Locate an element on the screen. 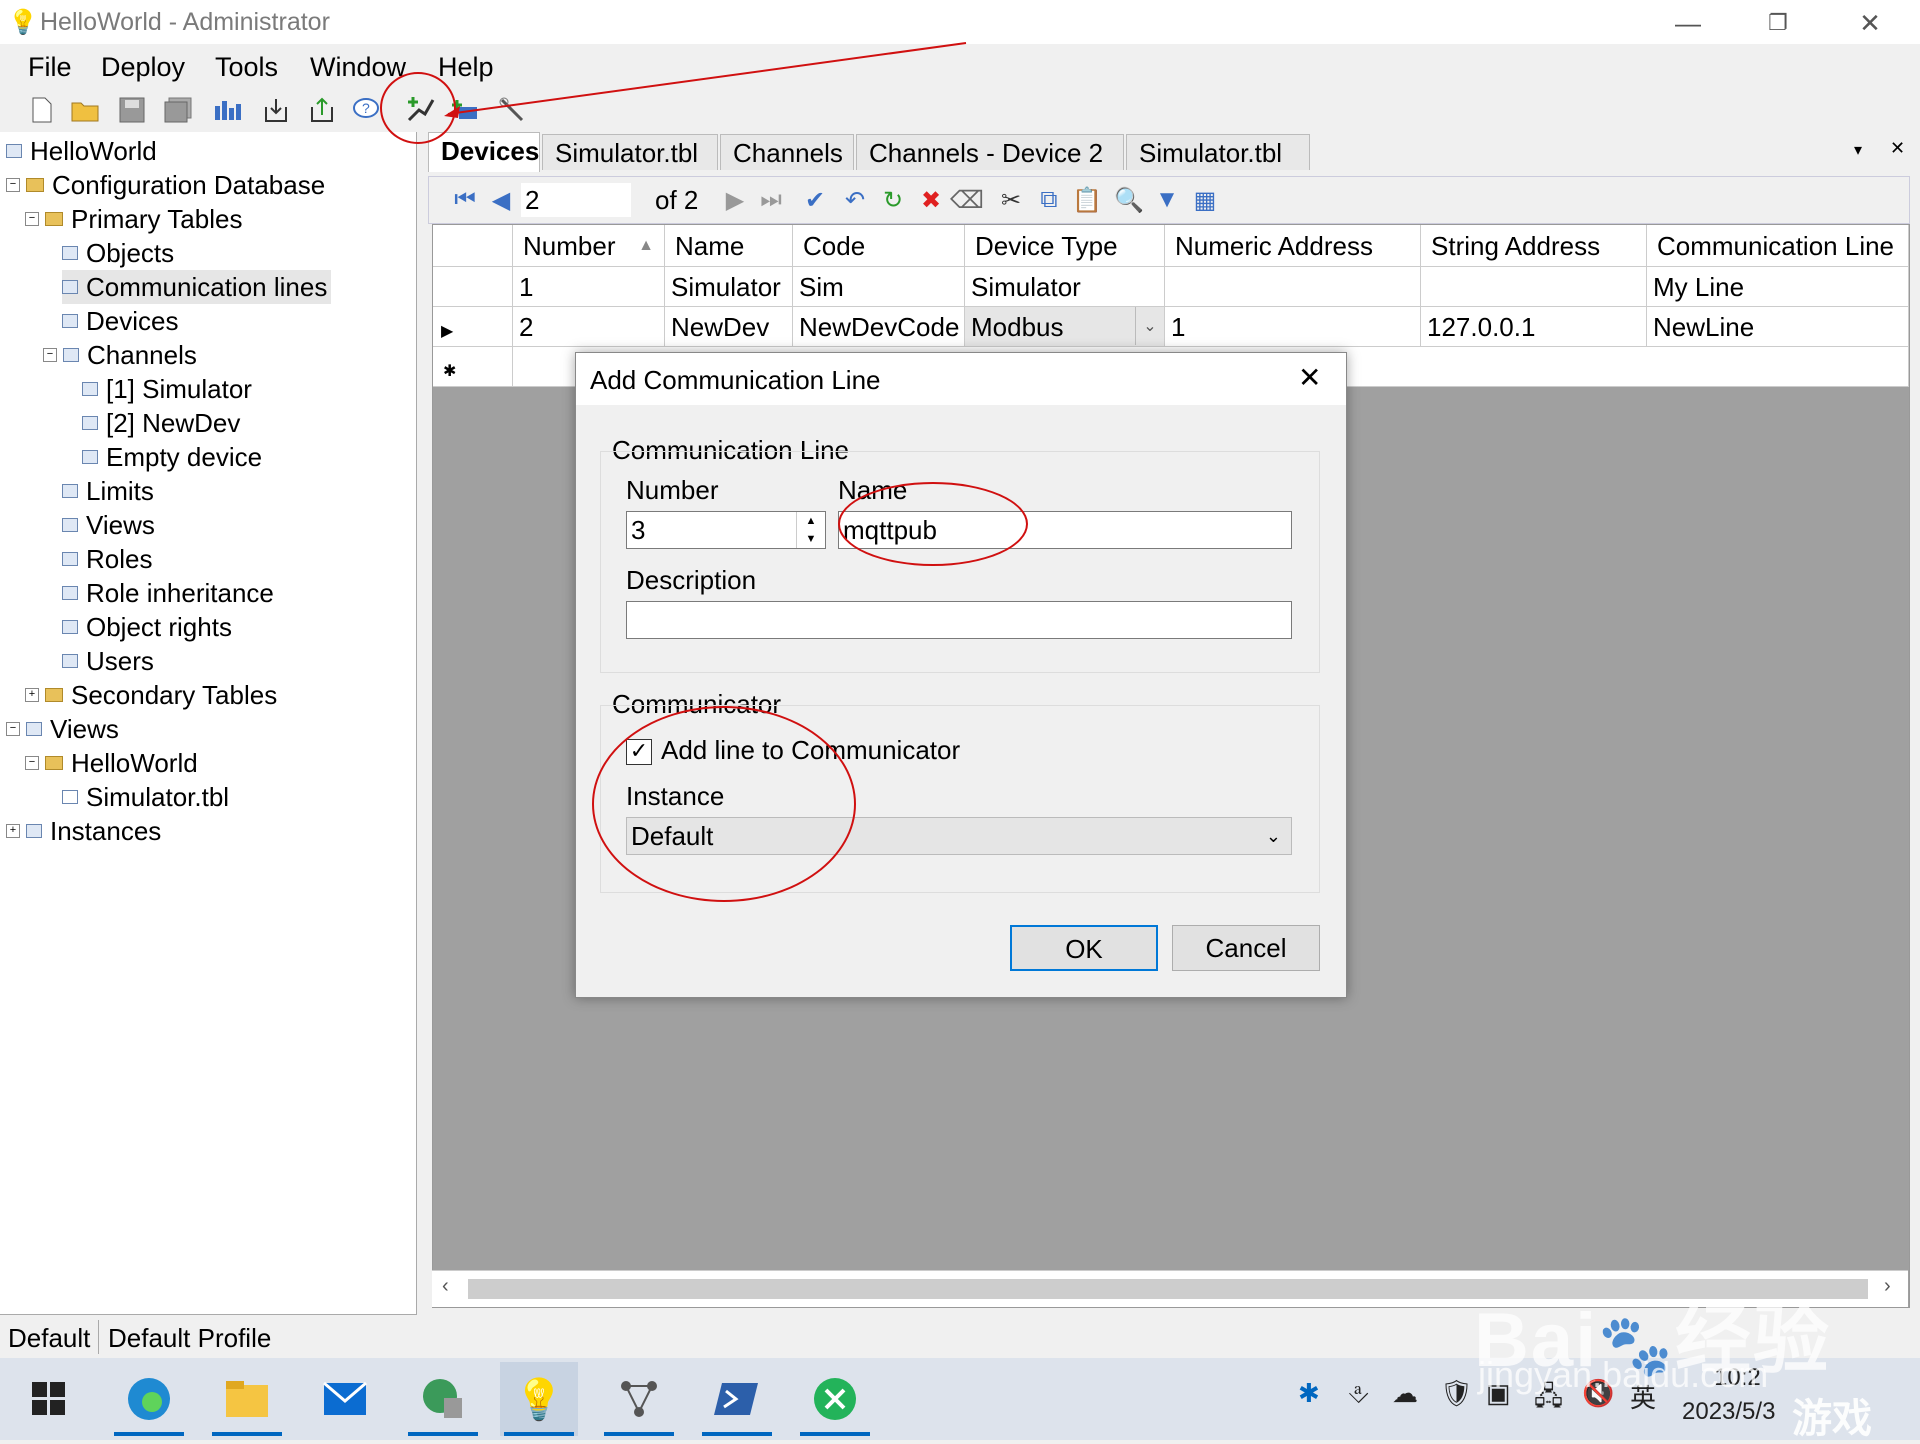  tree-node-simulator: [1] Simulator is located at coordinates (167, 389).